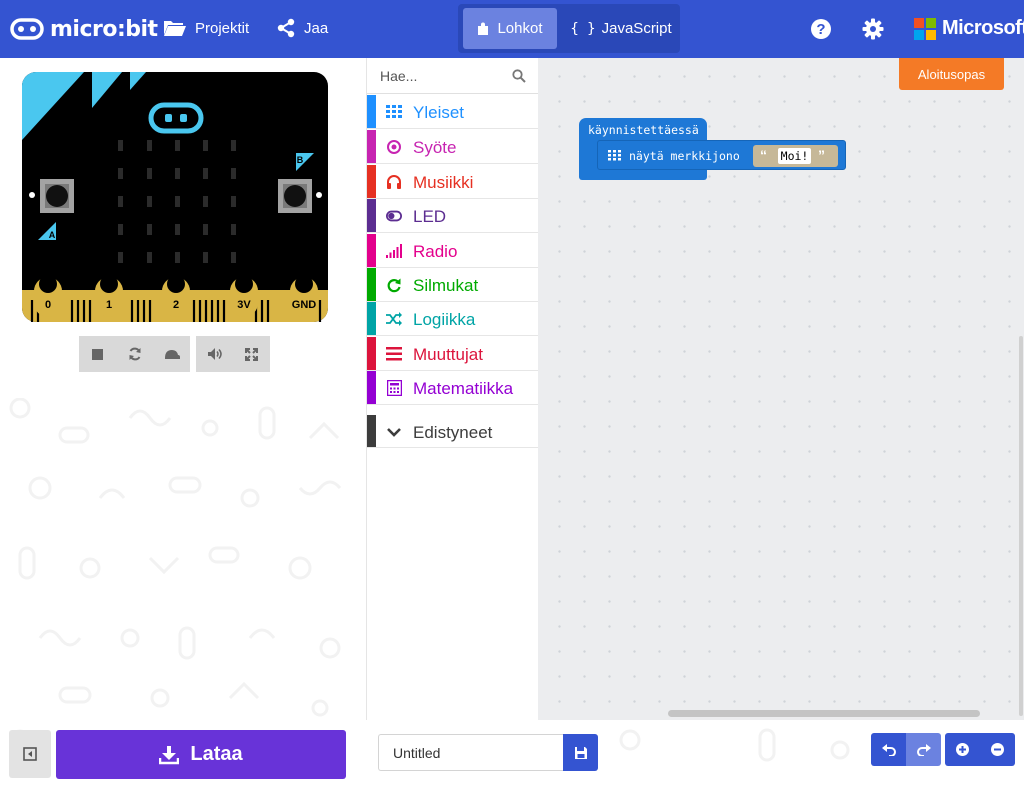  Describe the element at coordinates (52, 235) in the screenshot. I see `button-a-label: A` at that location.